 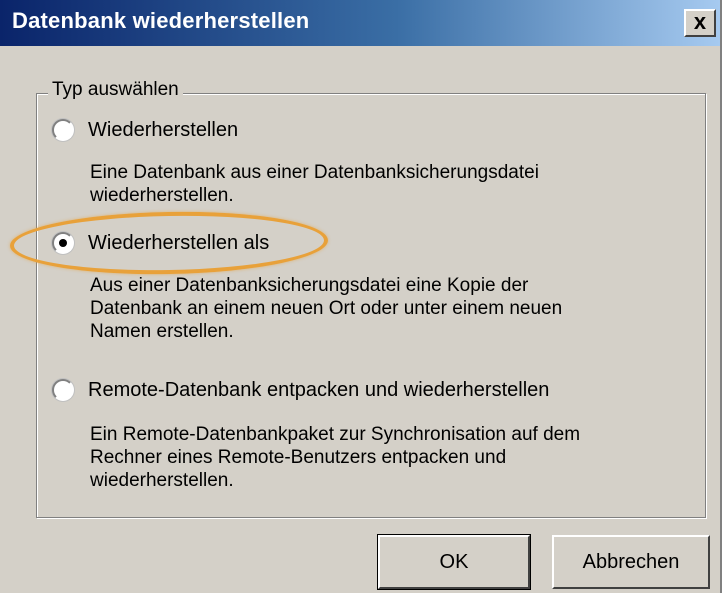 What do you see at coordinates (179, 242) in the screenshot?
I see `radio-label-restore-as: Wiederherstellen als` at bounding box center [179, 242].